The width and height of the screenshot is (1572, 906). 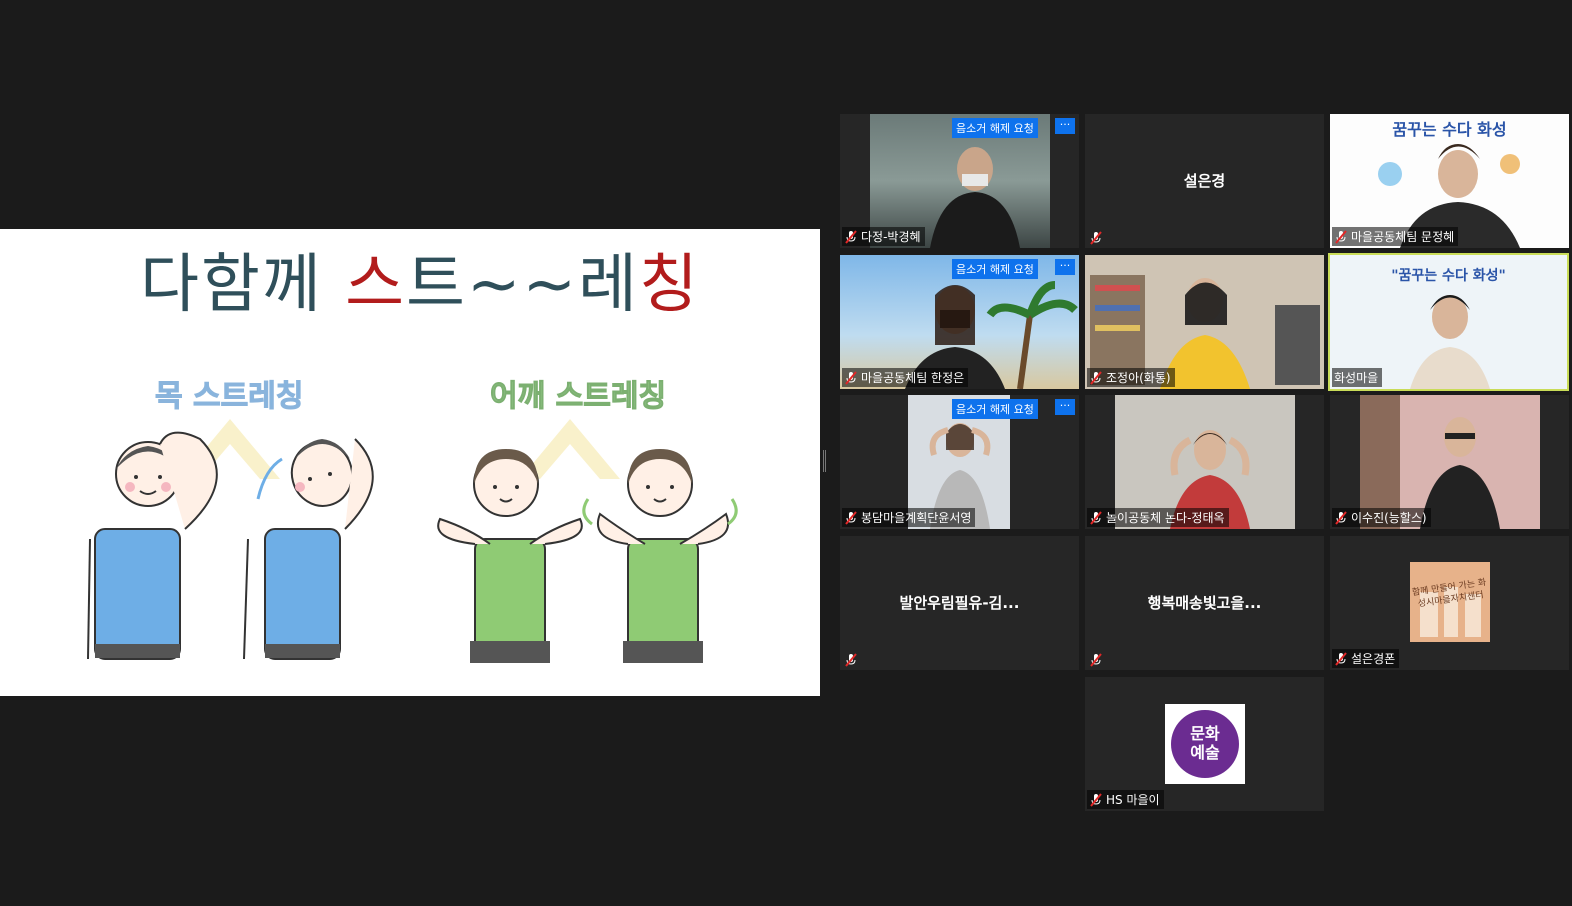 What do you see at coordinates (959, 462) in the screenshot?
I see `participant-tile: 음소거 해제 요청 ··· 봉담마을계획단윤서영` at bounding box center [959, 462].